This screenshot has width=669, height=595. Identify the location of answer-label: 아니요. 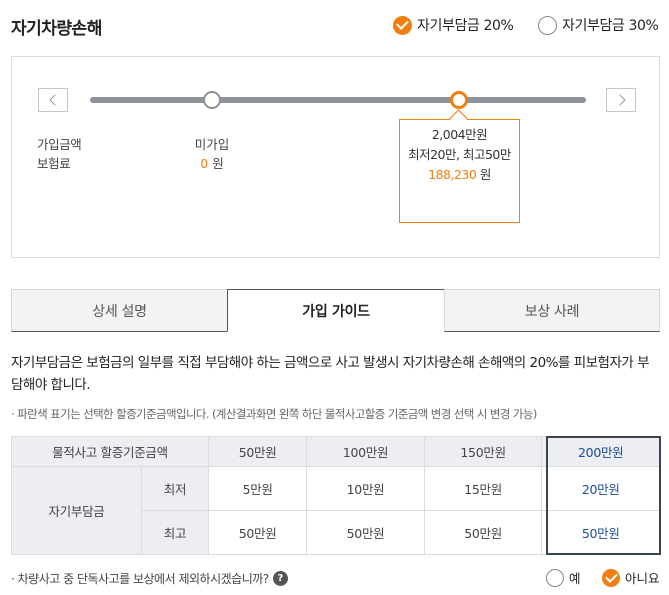
(642, 578).